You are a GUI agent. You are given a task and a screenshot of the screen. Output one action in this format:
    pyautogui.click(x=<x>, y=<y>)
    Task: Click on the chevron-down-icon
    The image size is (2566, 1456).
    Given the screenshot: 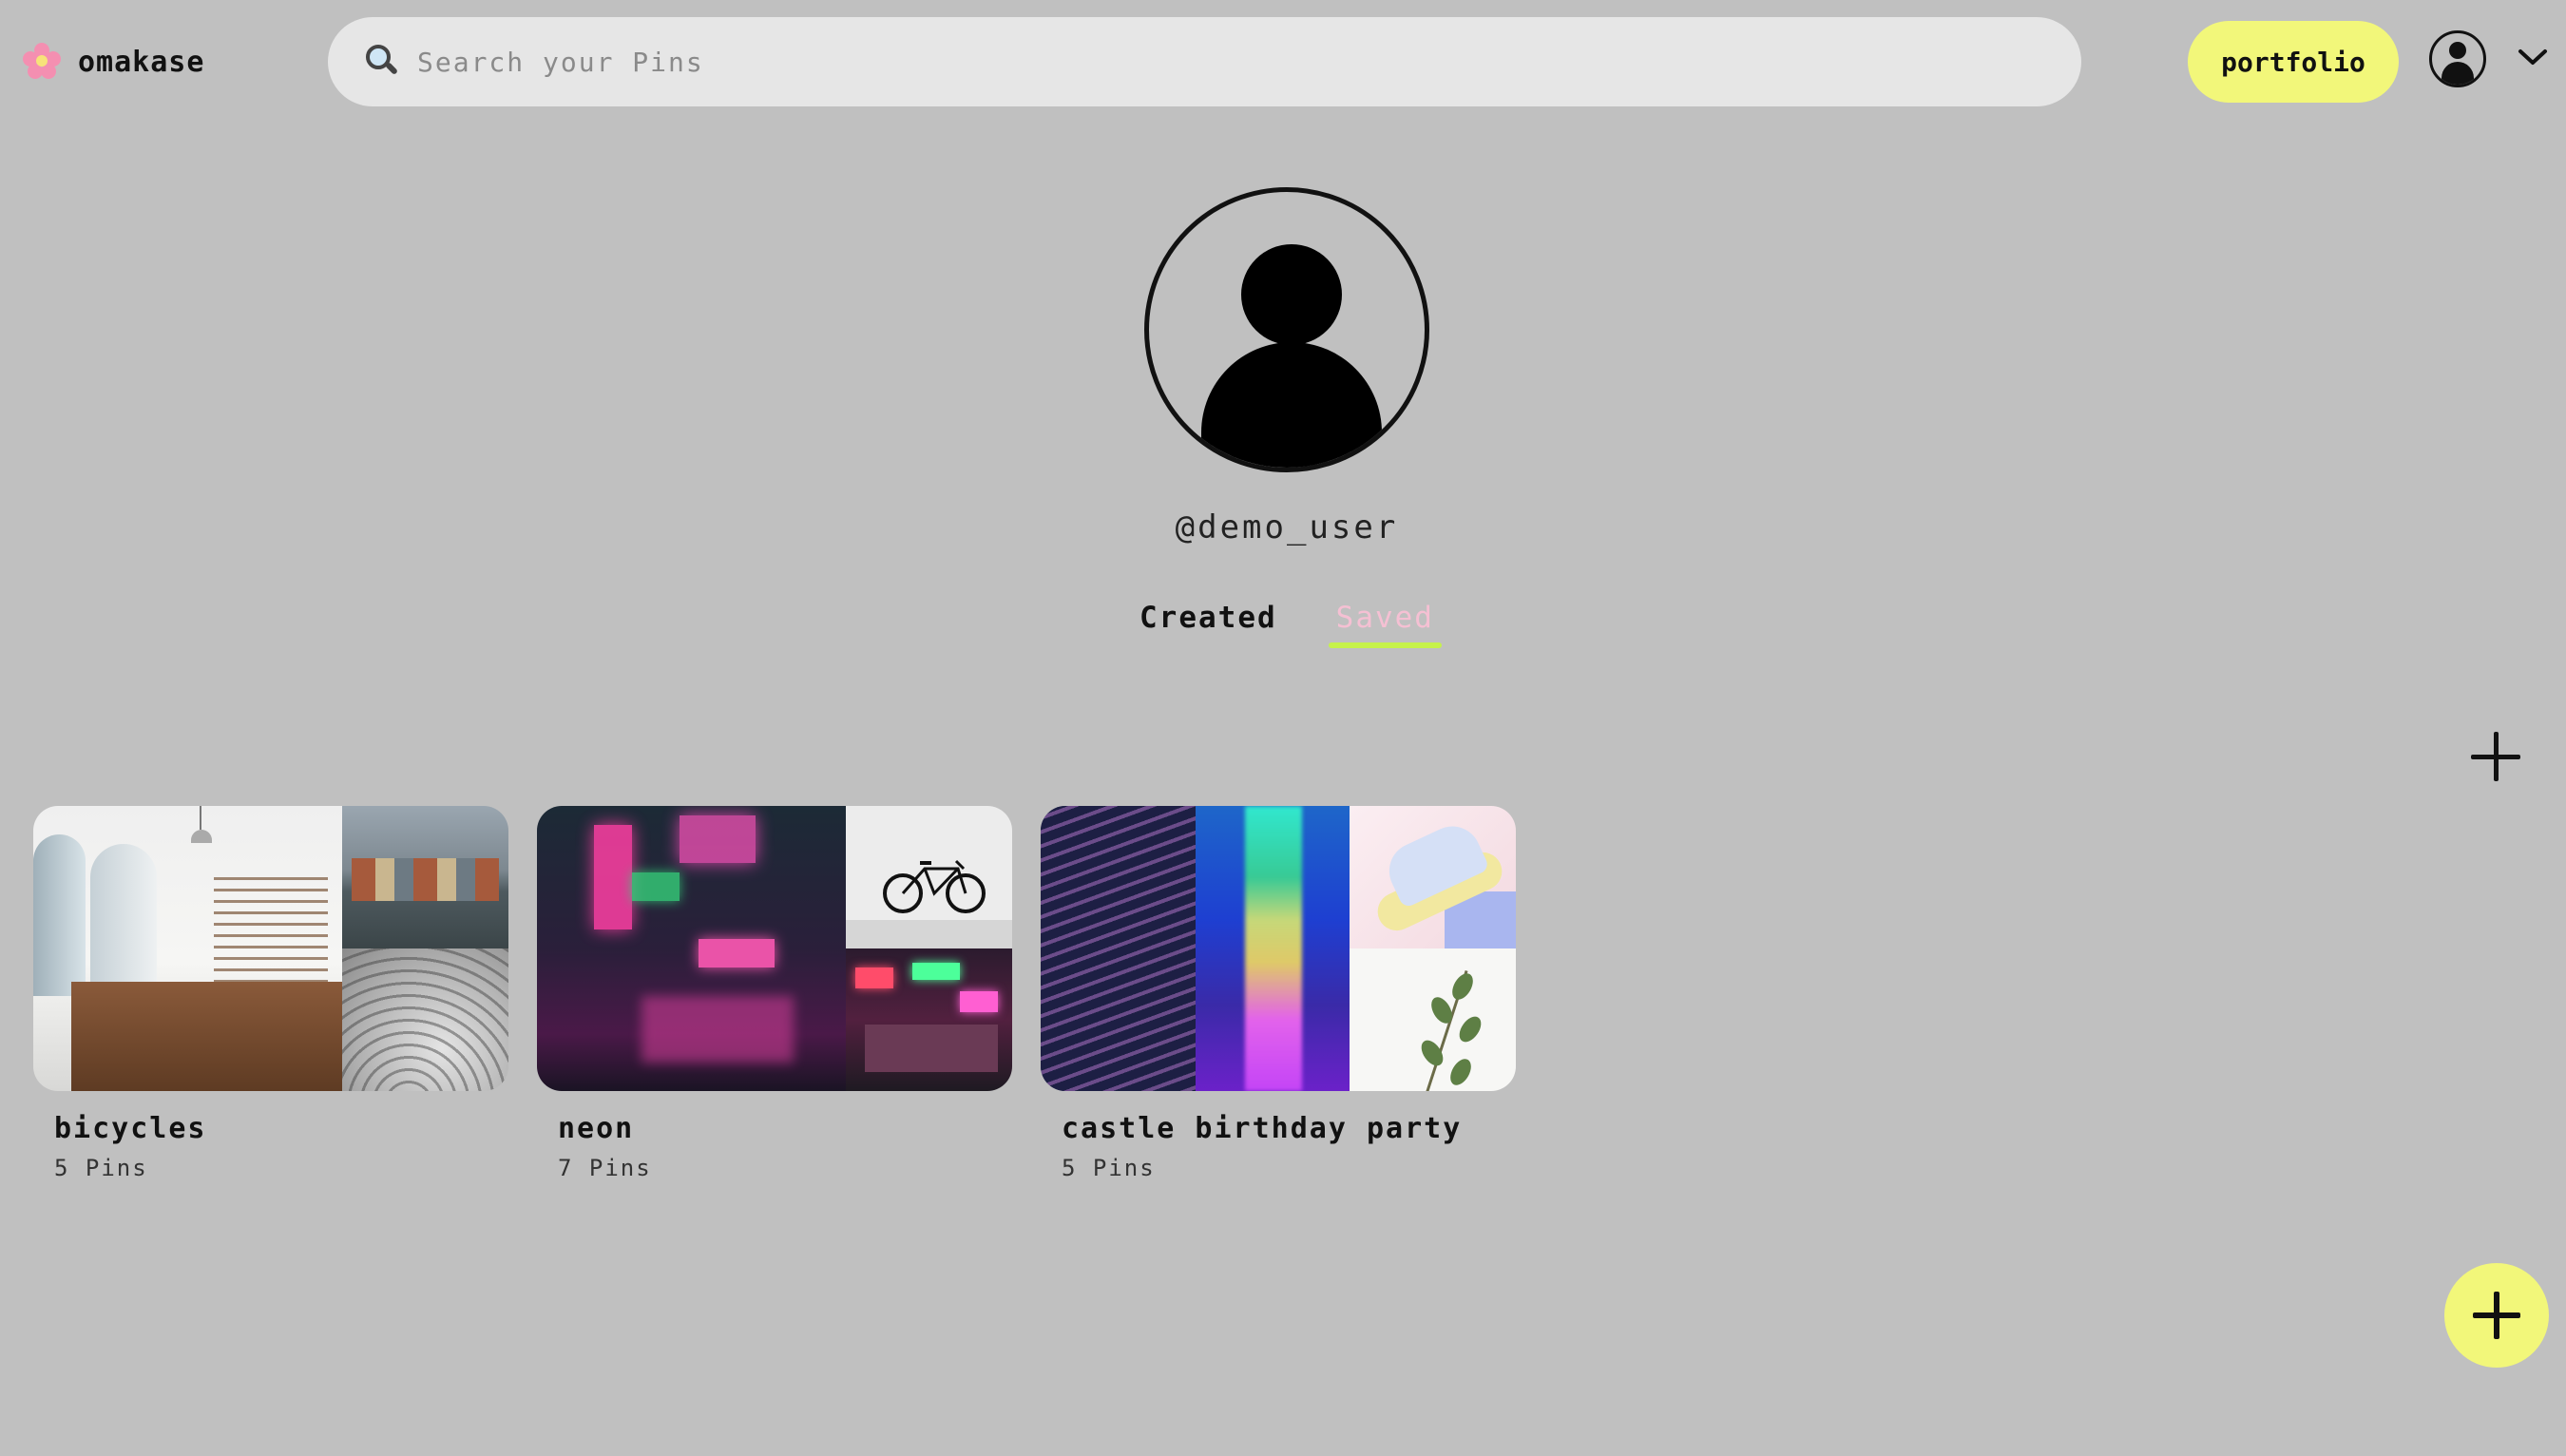 What is the action you would take?
    pyautogui.click(x=2533, y=57)
    